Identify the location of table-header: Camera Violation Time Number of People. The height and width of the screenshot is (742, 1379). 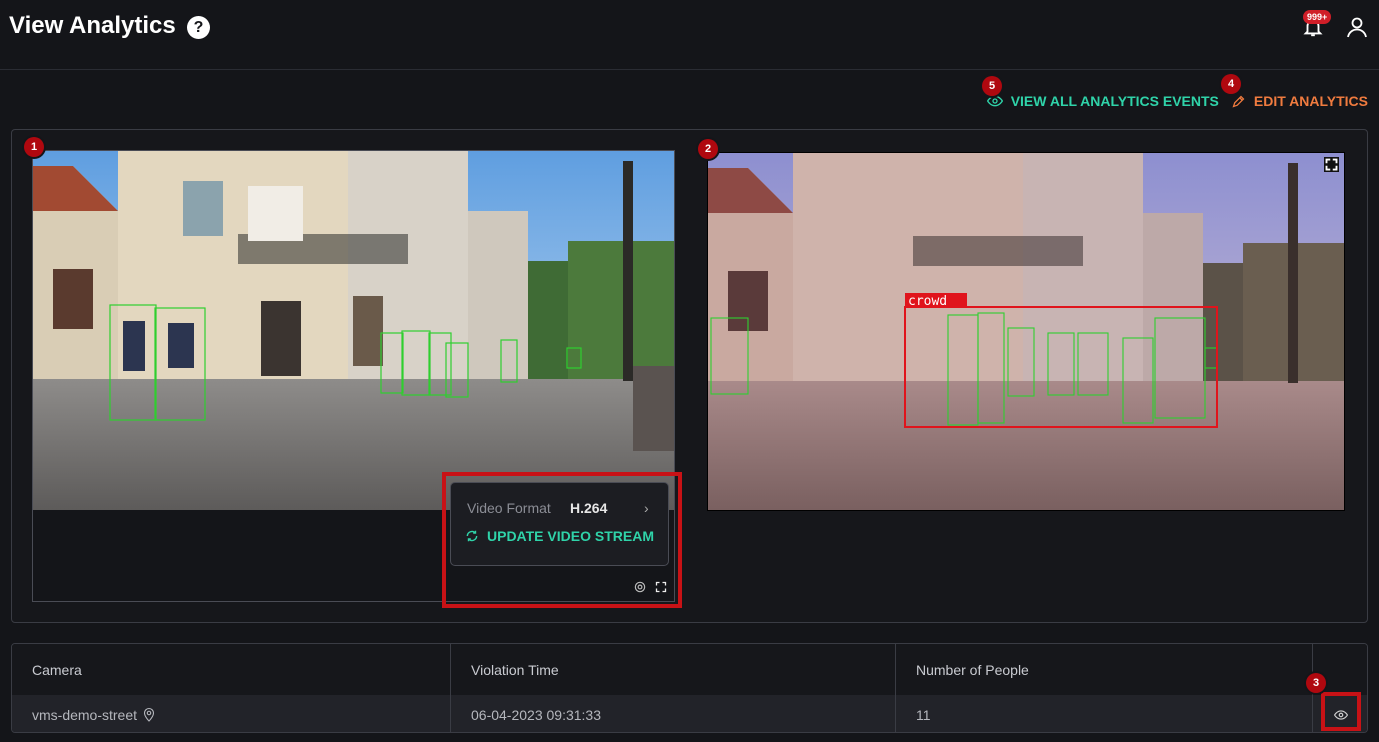
(689, 669).